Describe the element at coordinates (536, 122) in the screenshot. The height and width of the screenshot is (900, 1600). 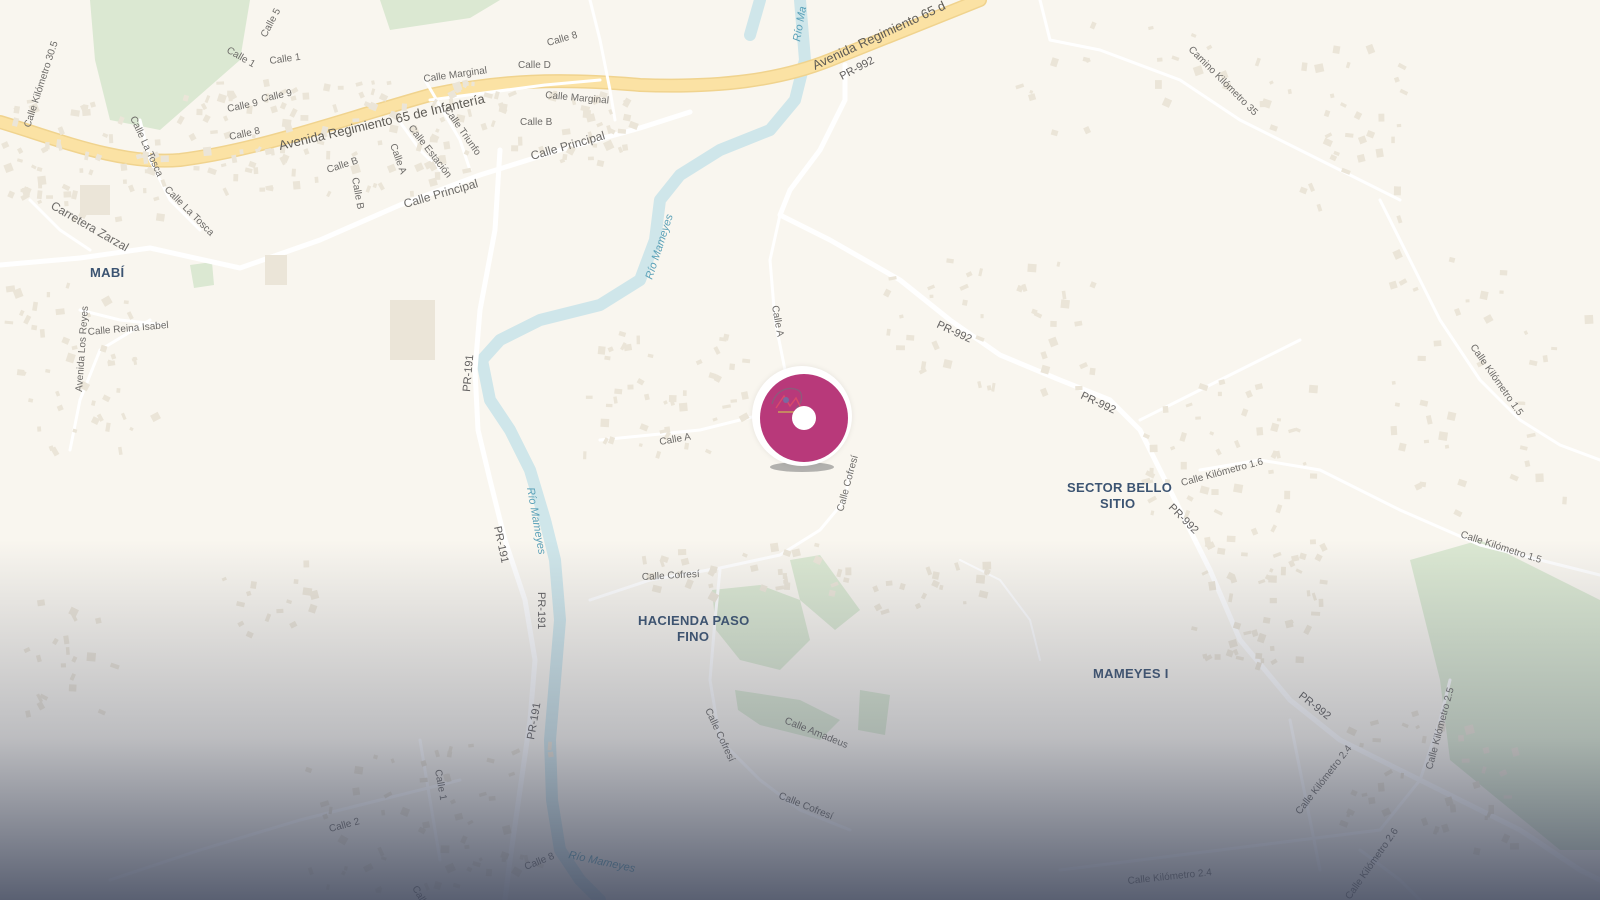
I see `street-label-calle-b-a: Calle B` at that location.